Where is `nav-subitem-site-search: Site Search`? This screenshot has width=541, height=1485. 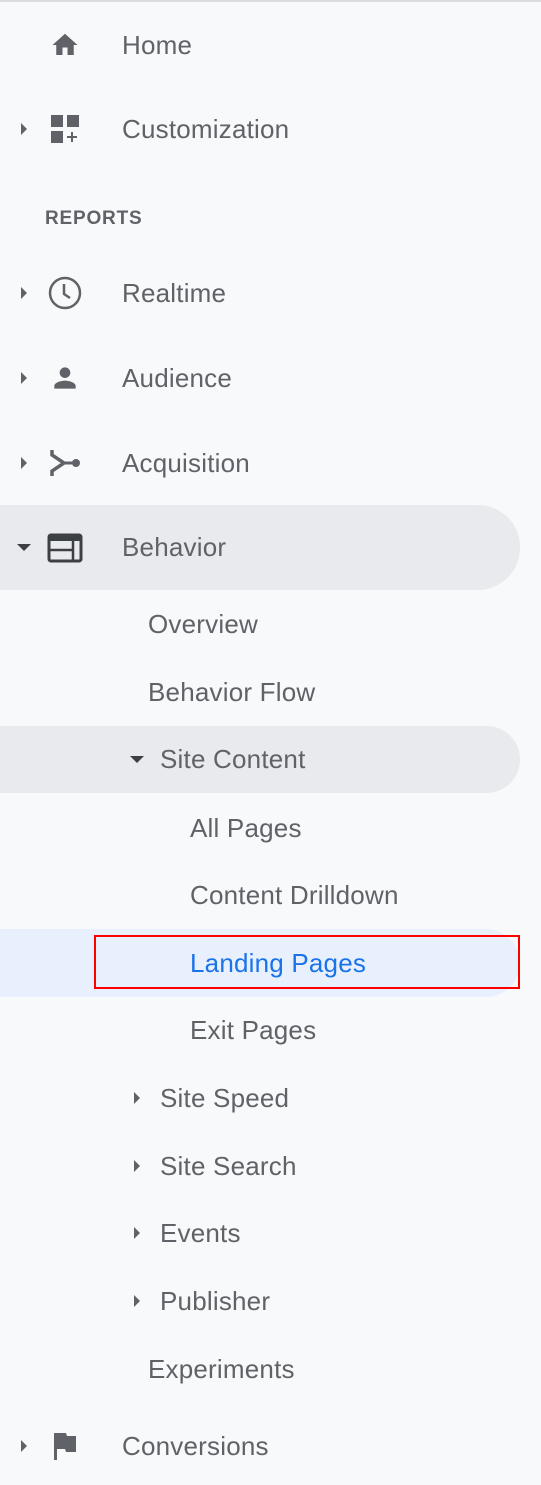
nav-subitem-site-search: Site Search is located at coordinates (260, 1166).